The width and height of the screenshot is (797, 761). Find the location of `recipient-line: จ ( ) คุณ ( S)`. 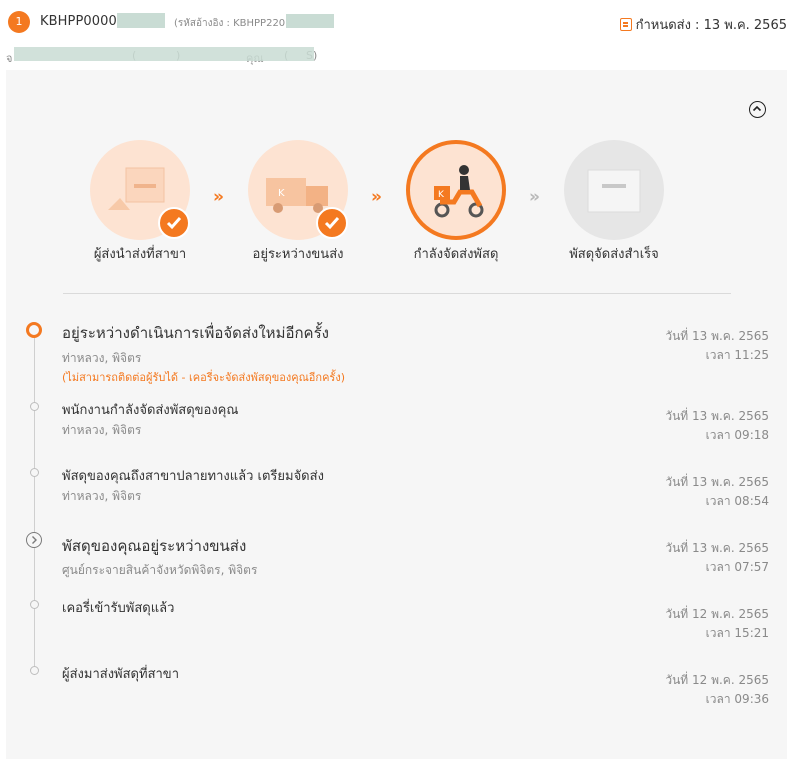

recipient-line: จ ( ) คุณ ( S) is located at coordinates (161, 58).